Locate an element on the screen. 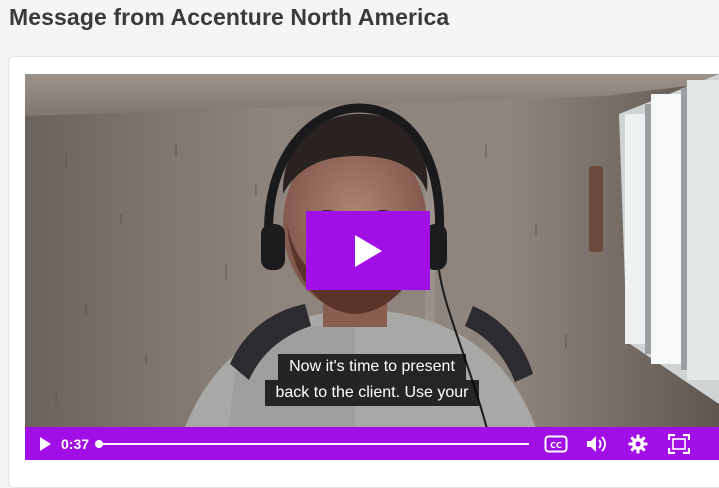  control-bar: 0:37 CC is located at coordinates (372, 443).